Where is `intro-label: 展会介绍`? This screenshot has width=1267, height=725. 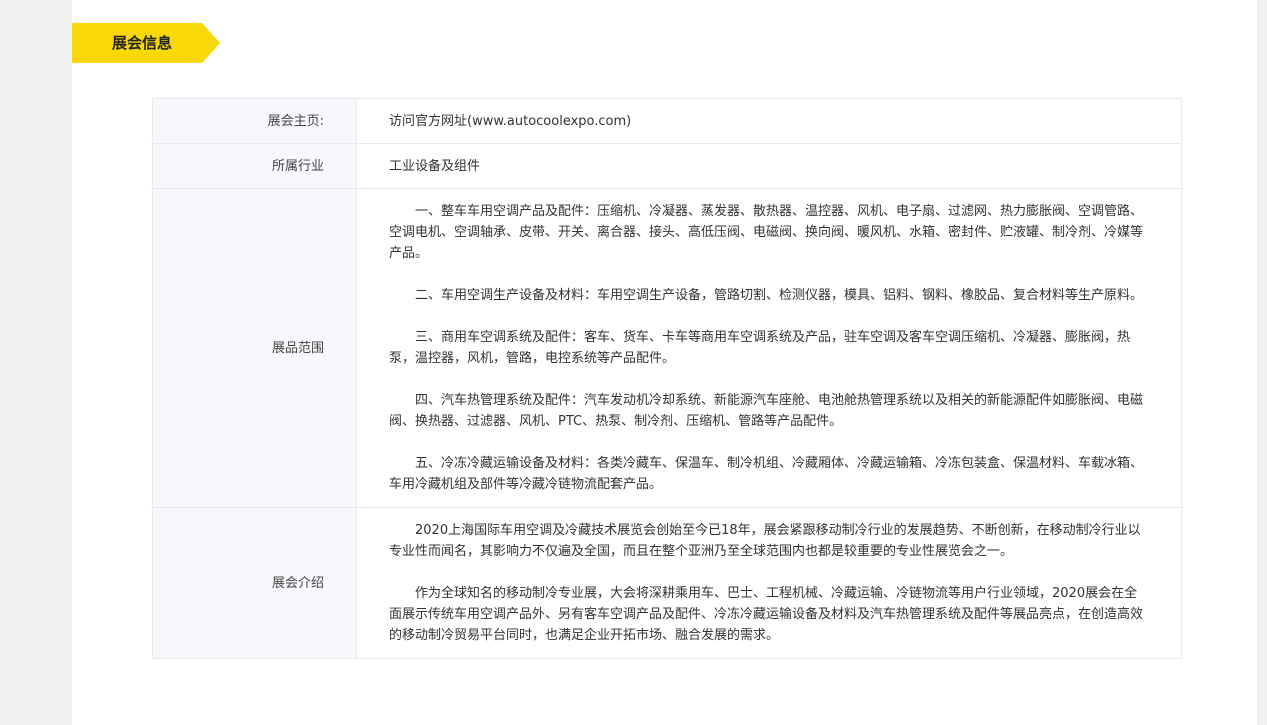
intro-label: 展会介绍 is located at coordinates (254, 583).